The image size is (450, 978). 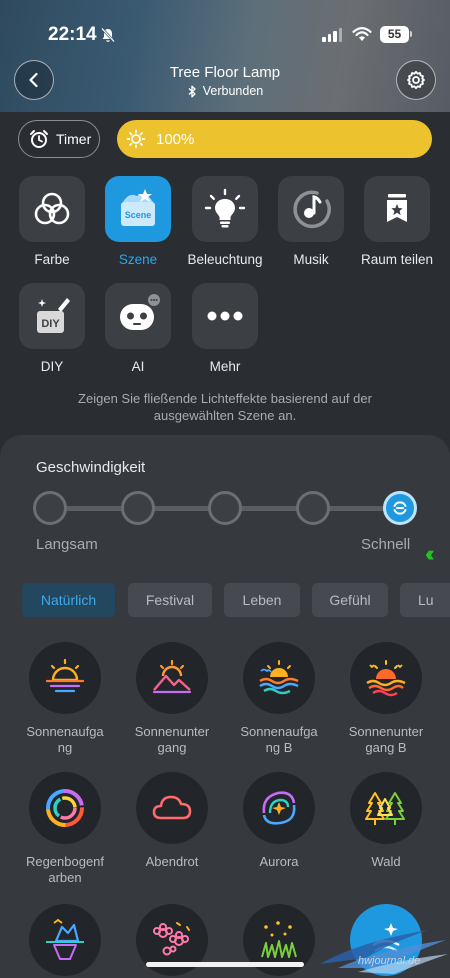 I want to click on mode-label: Raum teilen, so click(x=397, y=259).